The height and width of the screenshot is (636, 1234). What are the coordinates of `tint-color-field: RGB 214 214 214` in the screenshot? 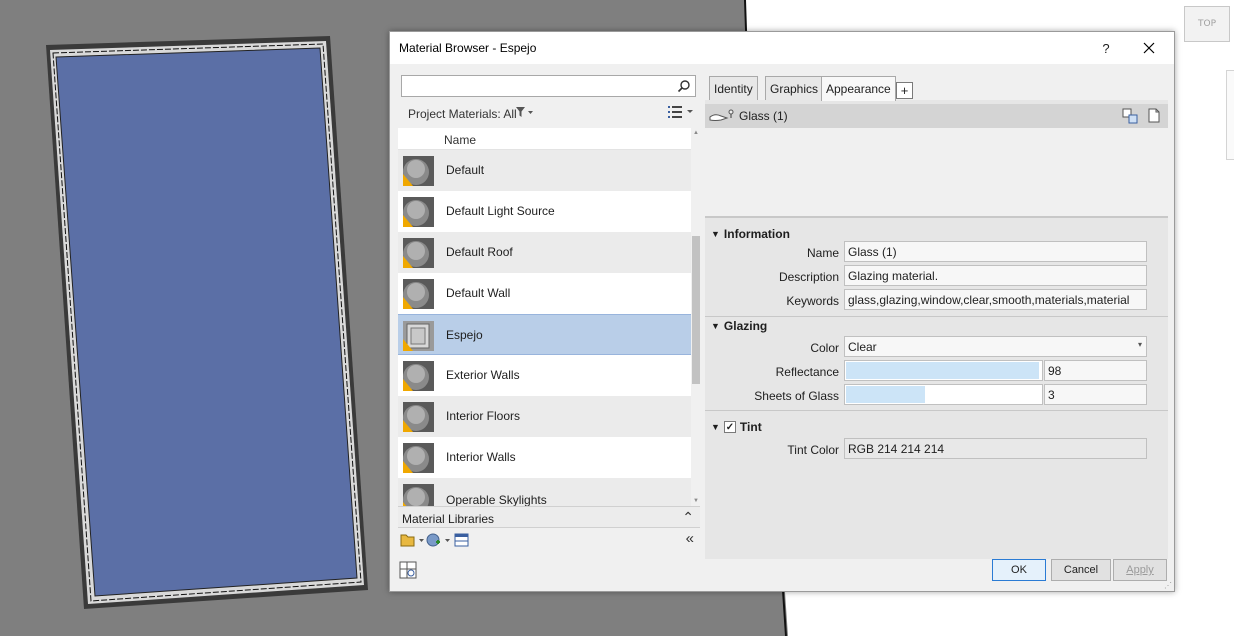 It's located at (995, 448).